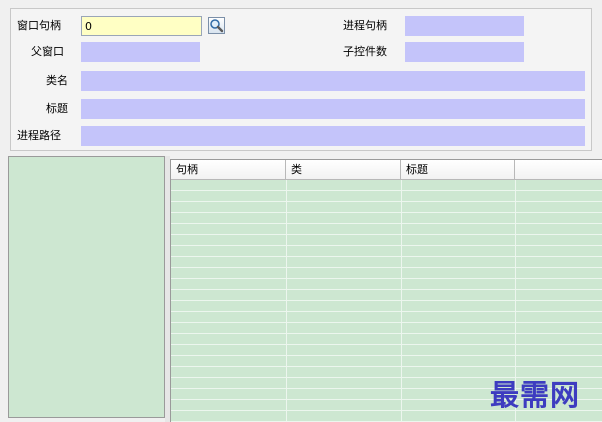 This screenshot has height=422, width=602. What do you see at coordinates (57, 108) in the screenshot?
I see `title-label: 标题` at bounding box center [57, 108].